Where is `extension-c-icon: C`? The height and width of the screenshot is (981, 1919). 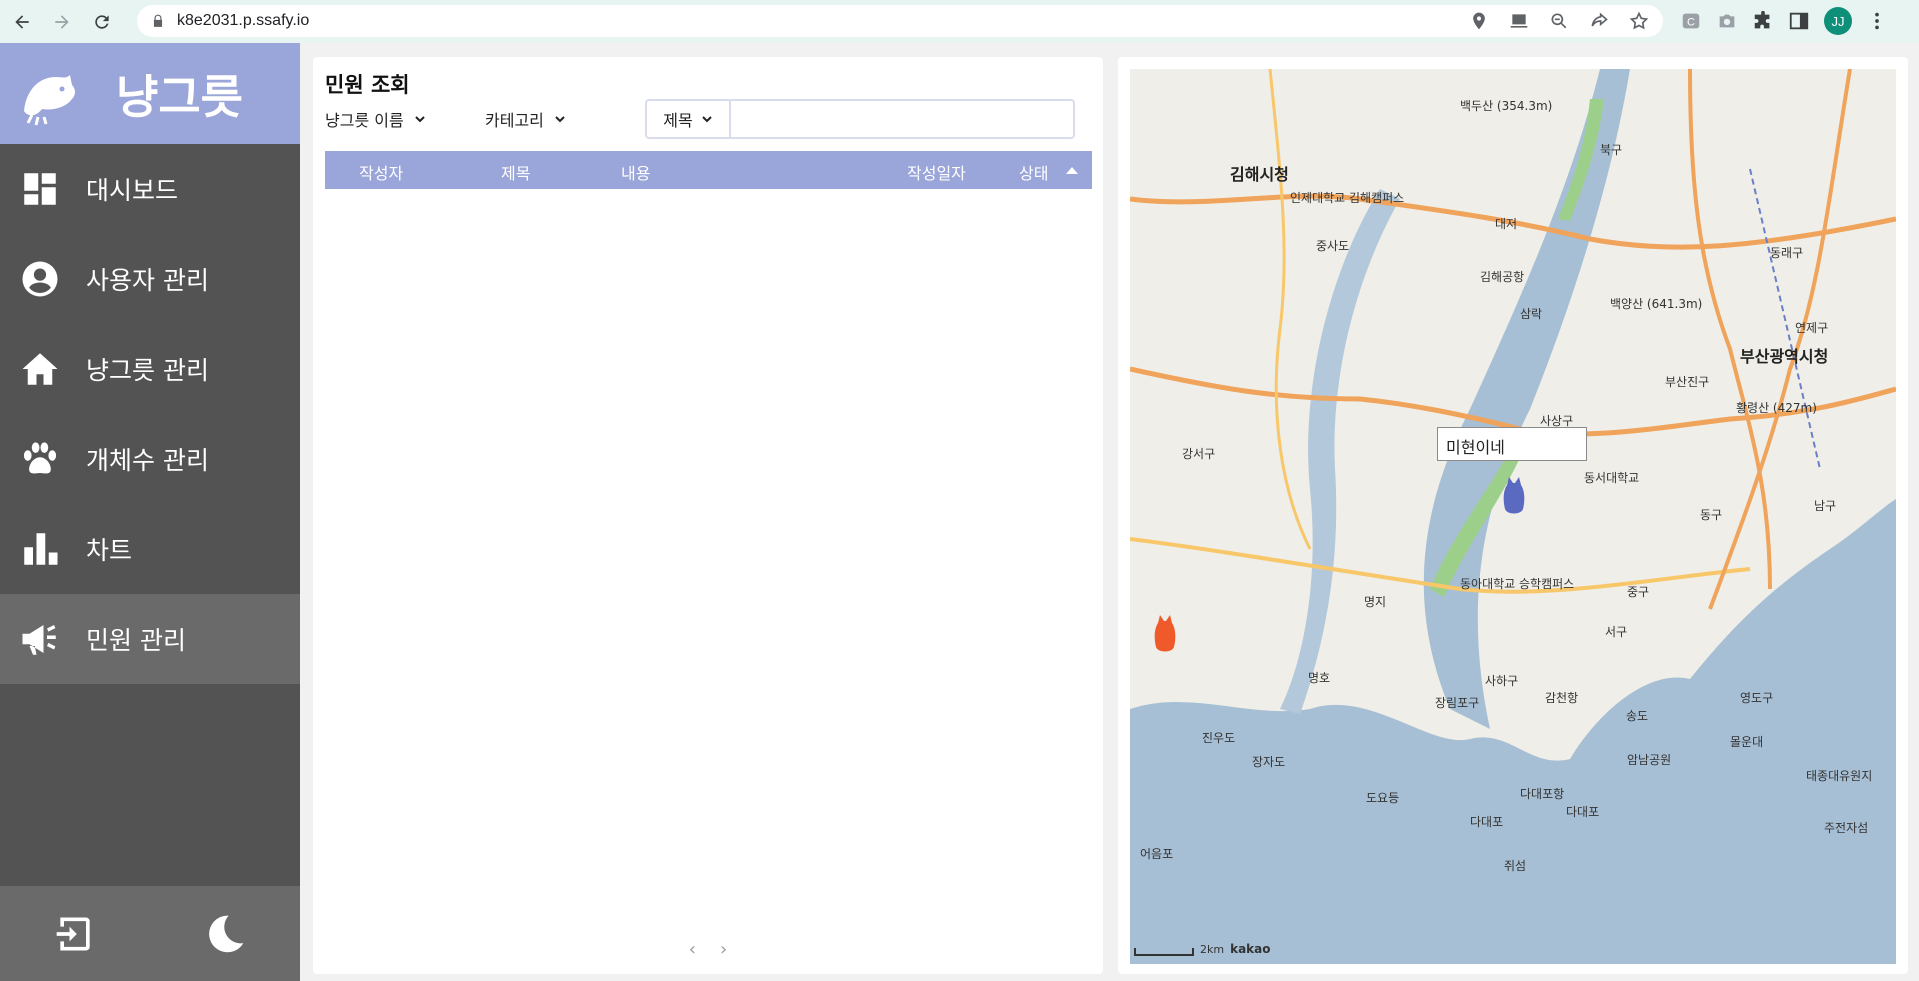 extension-c-icon: C is located at coordinates (1691, 21).